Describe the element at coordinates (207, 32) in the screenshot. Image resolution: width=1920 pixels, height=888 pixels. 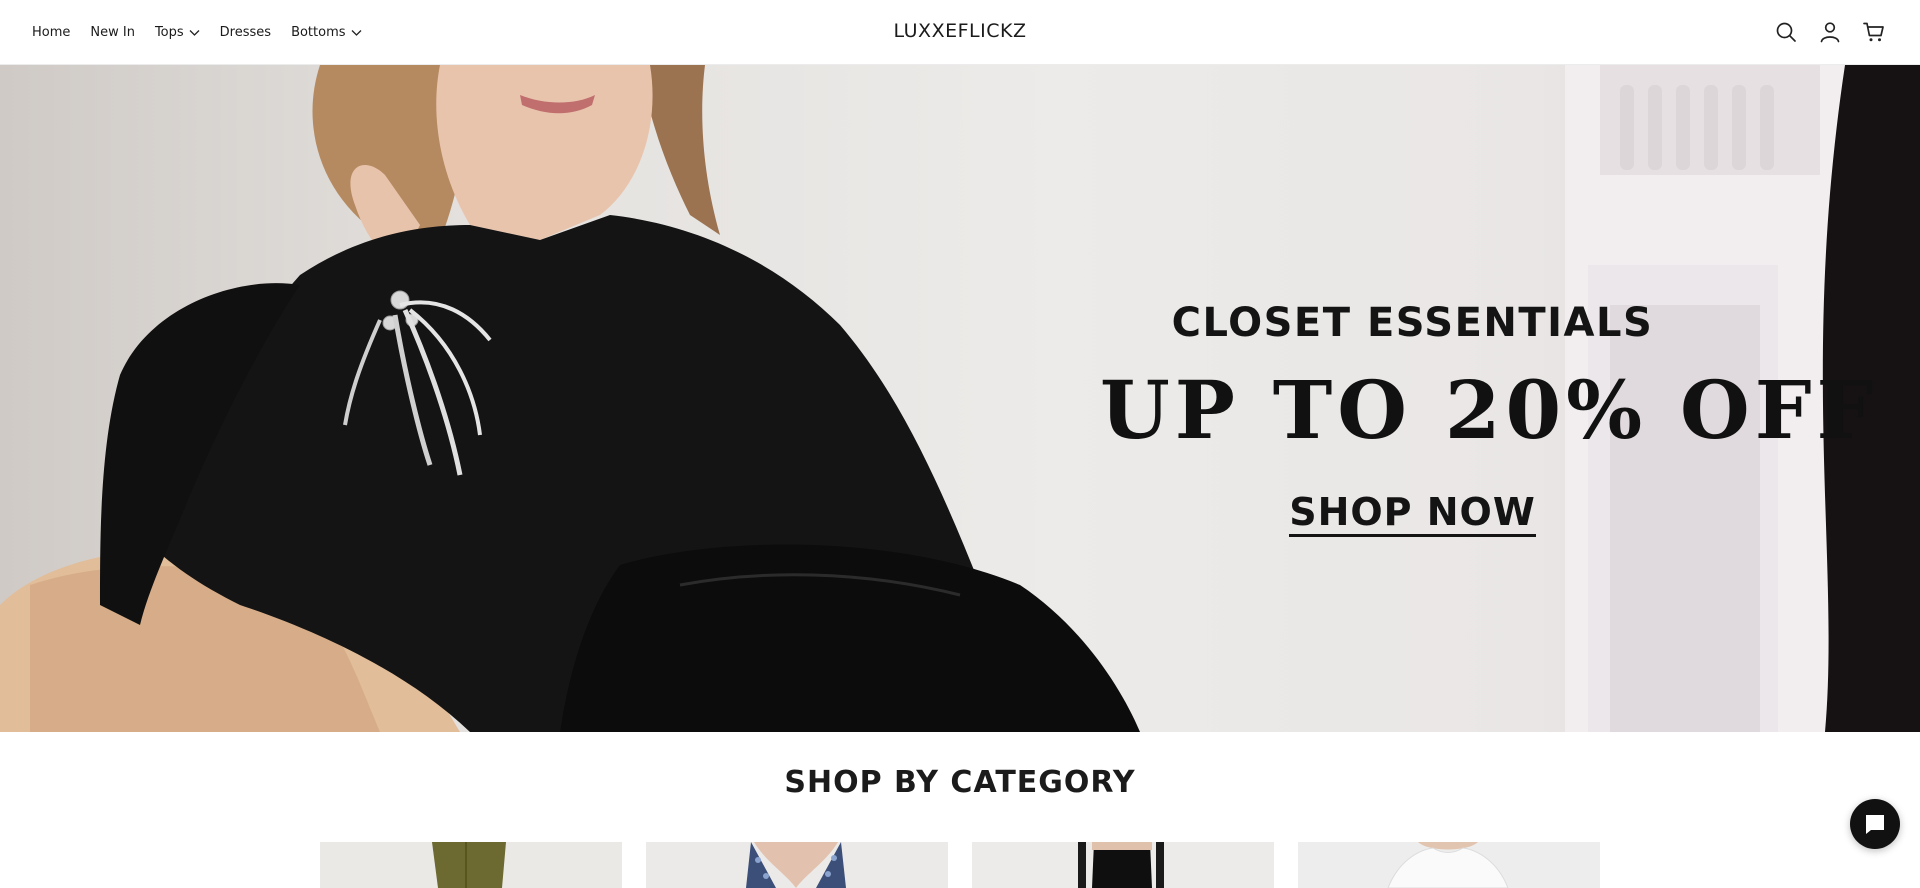
I see `main-nav: Home New In Tops Dresses Bottoms` at that location.